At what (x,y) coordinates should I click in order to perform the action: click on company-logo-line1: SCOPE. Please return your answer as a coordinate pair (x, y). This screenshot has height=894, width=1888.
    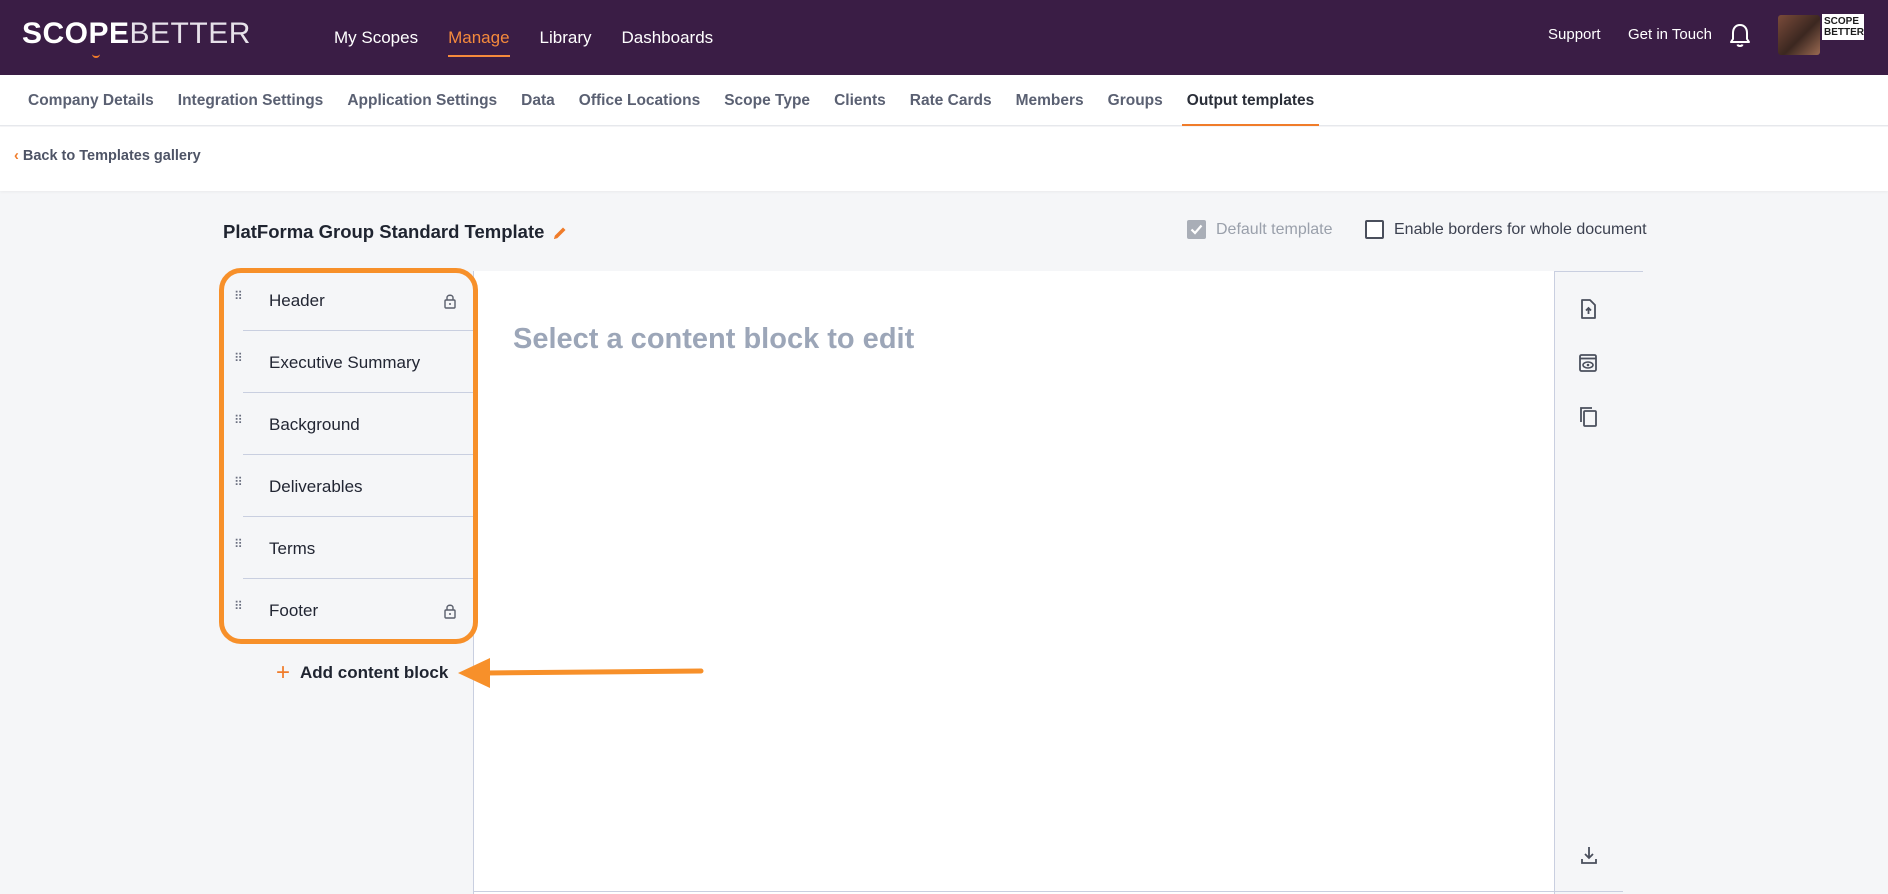
    Looking at the image, I should click on (1842, 21).